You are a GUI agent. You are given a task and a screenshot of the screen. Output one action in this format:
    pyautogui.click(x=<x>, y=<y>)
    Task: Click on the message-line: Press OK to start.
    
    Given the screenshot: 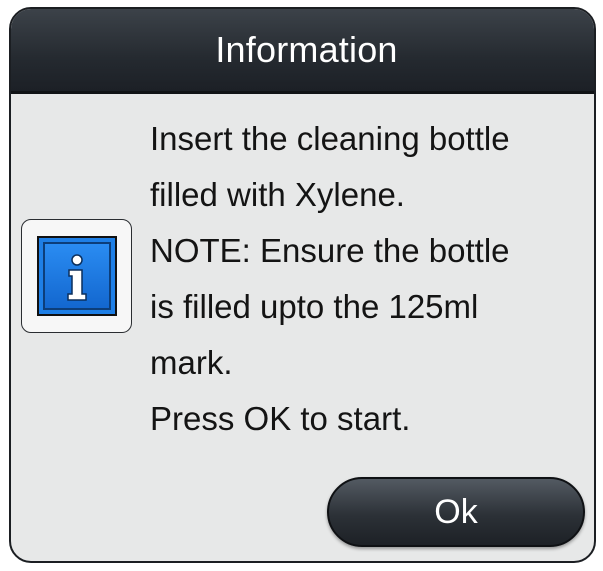 What is the action you would take?
    pyautogui.click(x=280, y=418)
    